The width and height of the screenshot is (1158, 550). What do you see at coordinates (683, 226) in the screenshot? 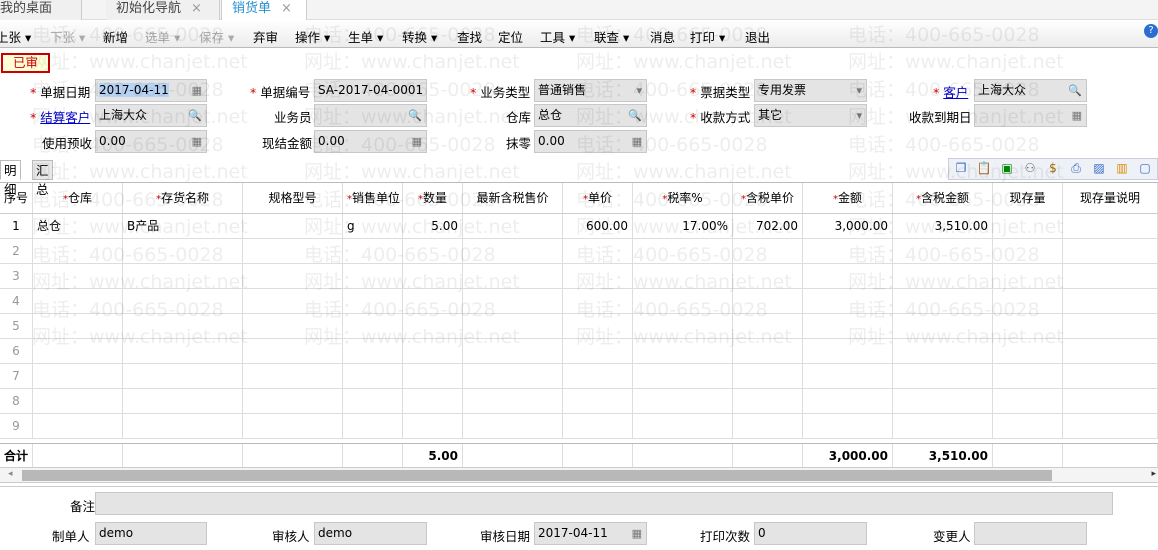
I see `grid-cell: 17.00%` at bounding box center [683, 226].